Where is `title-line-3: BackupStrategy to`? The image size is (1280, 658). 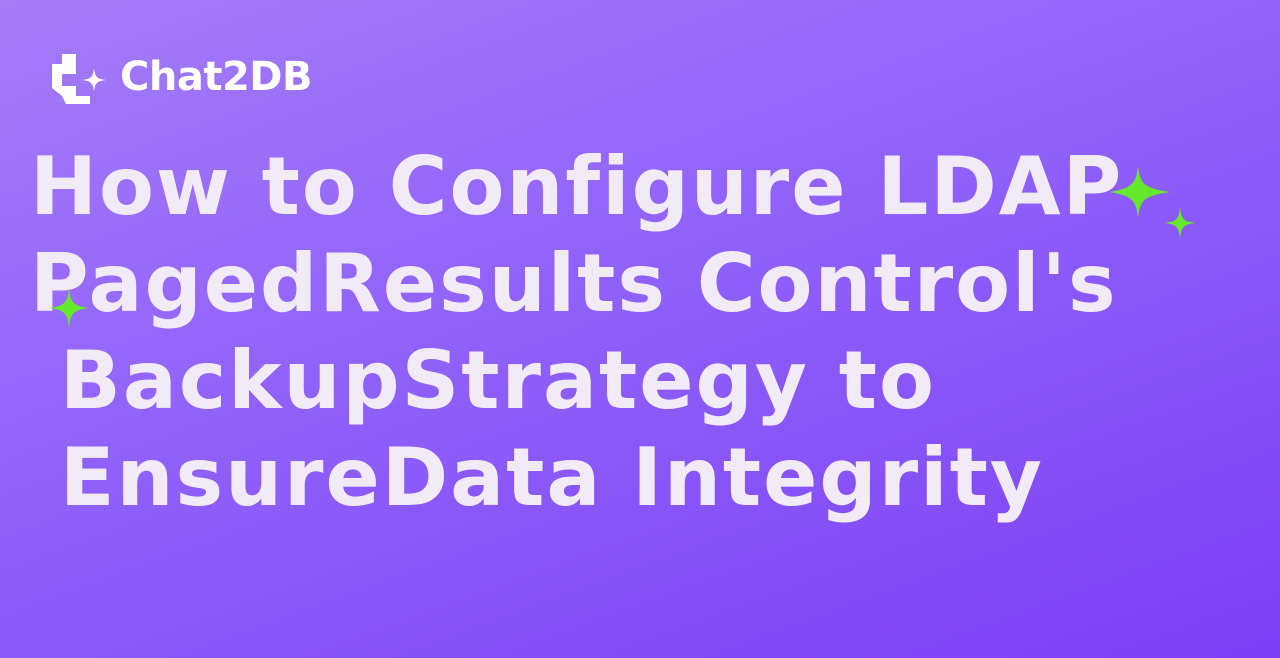
title-line-3: BackupStrategy to is located at coordinates (483, 380).